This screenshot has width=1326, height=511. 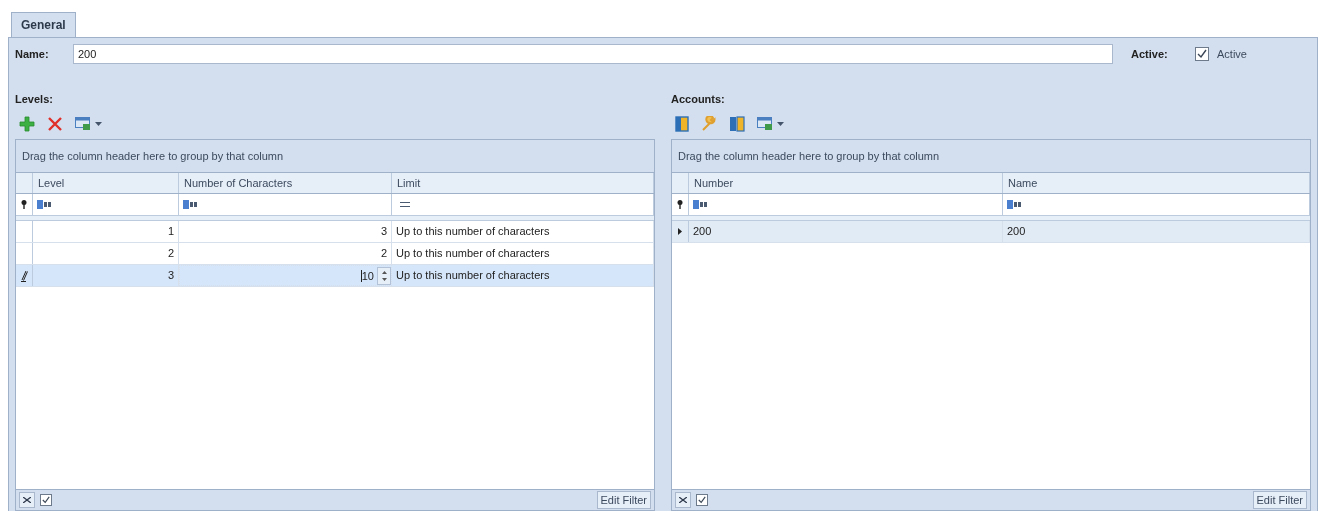 I want to click on grid-row: 2 2 Up to this number of characters, so click(x=335, y=254).